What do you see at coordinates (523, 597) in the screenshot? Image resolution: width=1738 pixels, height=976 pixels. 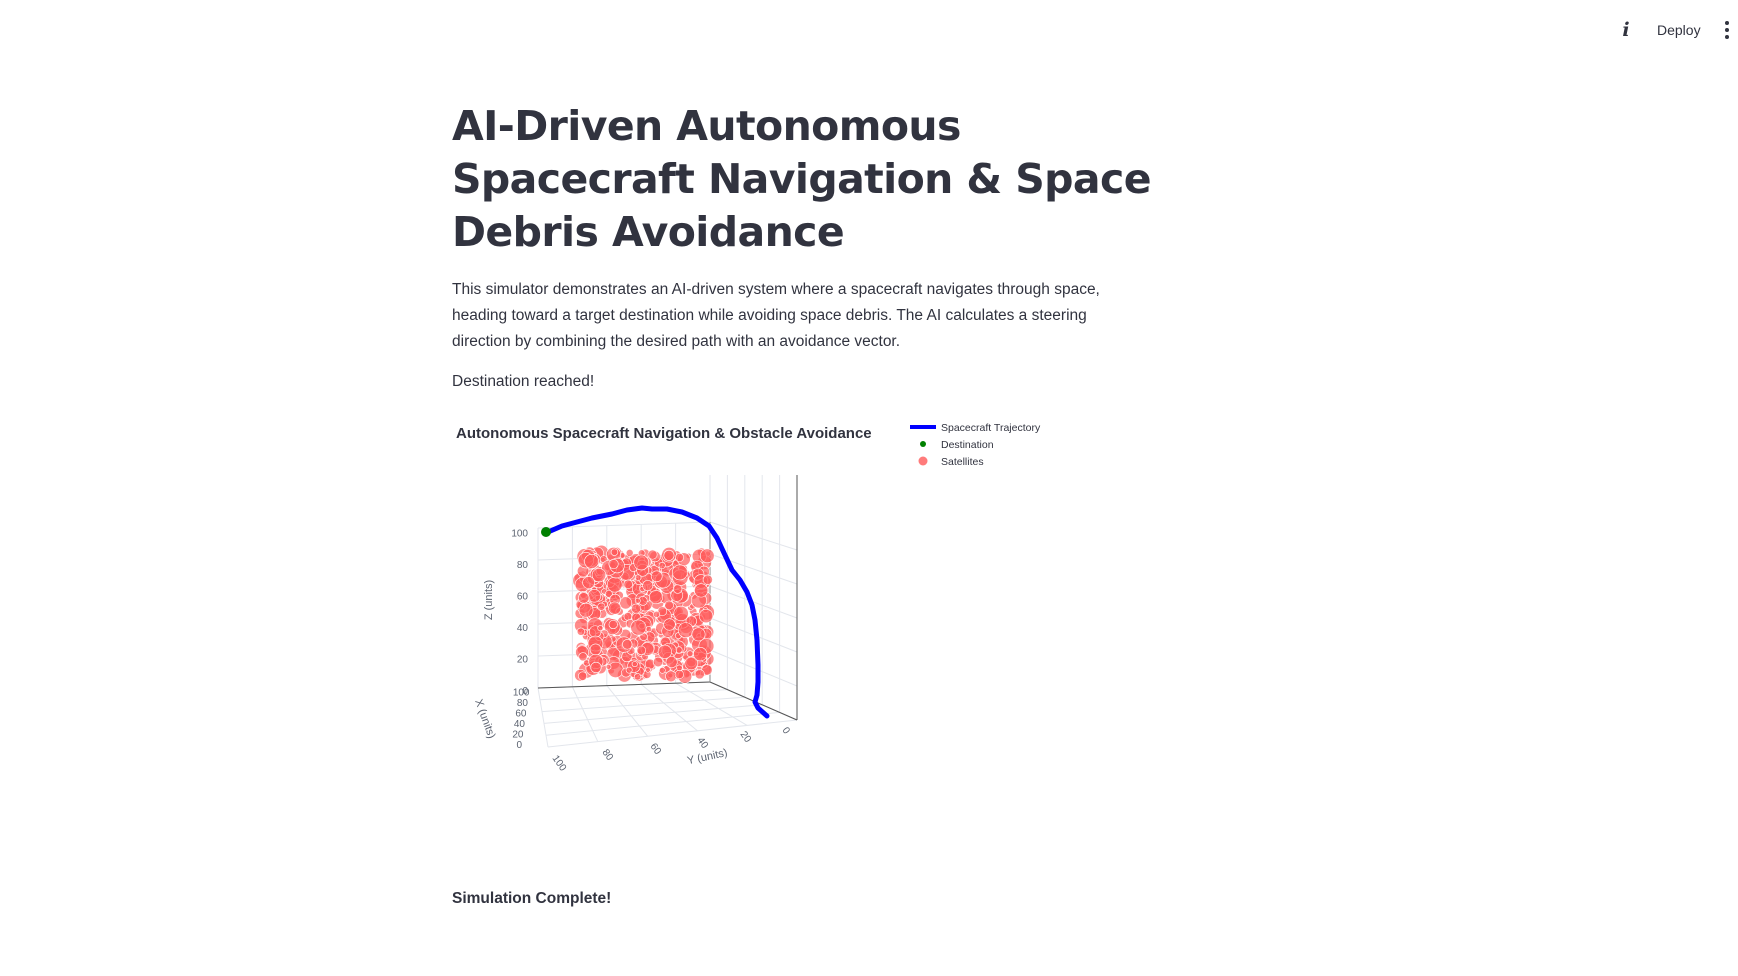 I see `z-tick-label: 60` at bounding box center [523, 597].